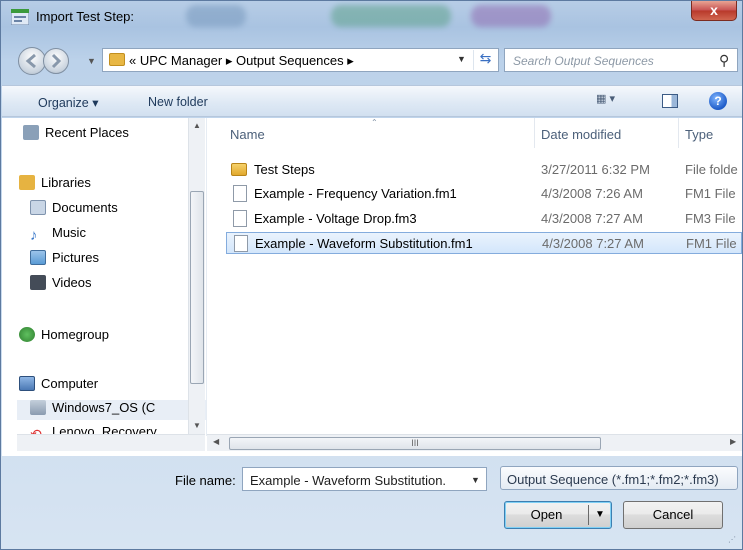  I want to click on recent-places-icon, so click(31, 132).